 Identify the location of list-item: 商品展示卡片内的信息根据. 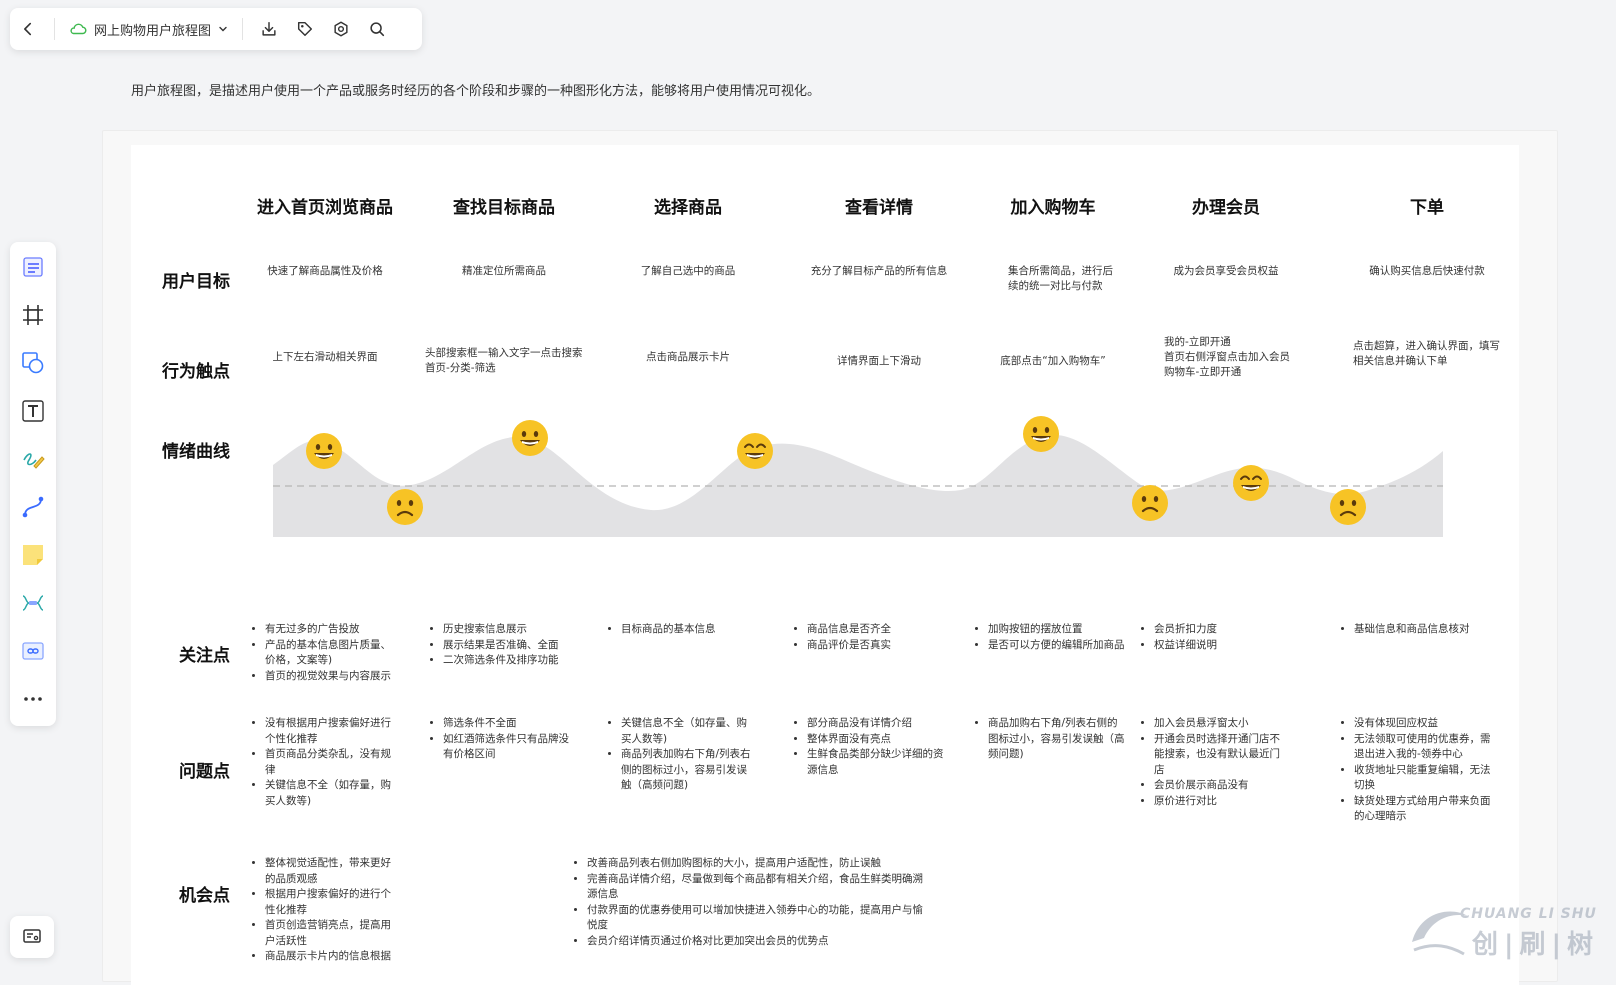
(333, 957).